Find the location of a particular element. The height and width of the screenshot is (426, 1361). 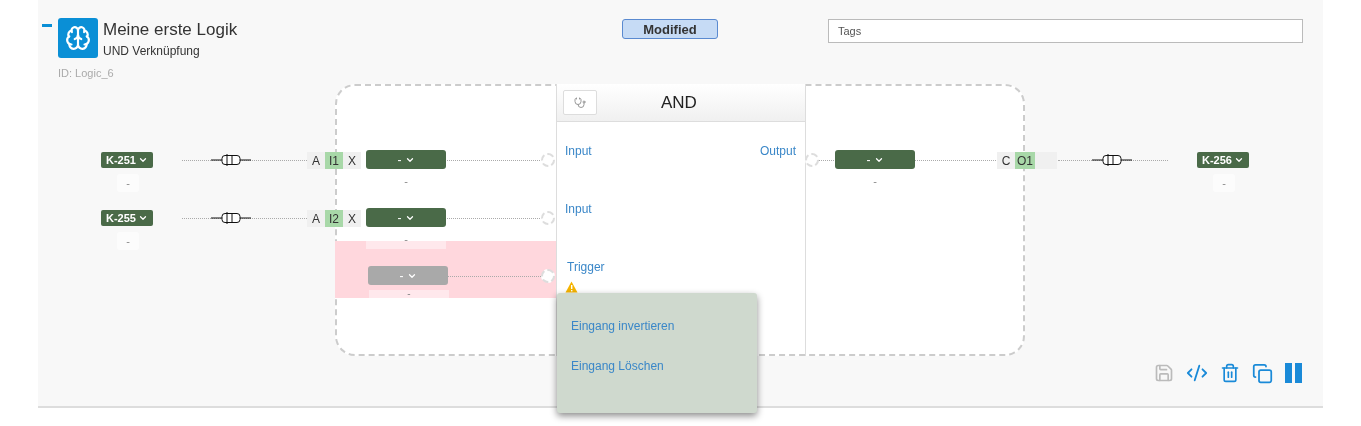

warning-icon is located at coordinates (571, 287).